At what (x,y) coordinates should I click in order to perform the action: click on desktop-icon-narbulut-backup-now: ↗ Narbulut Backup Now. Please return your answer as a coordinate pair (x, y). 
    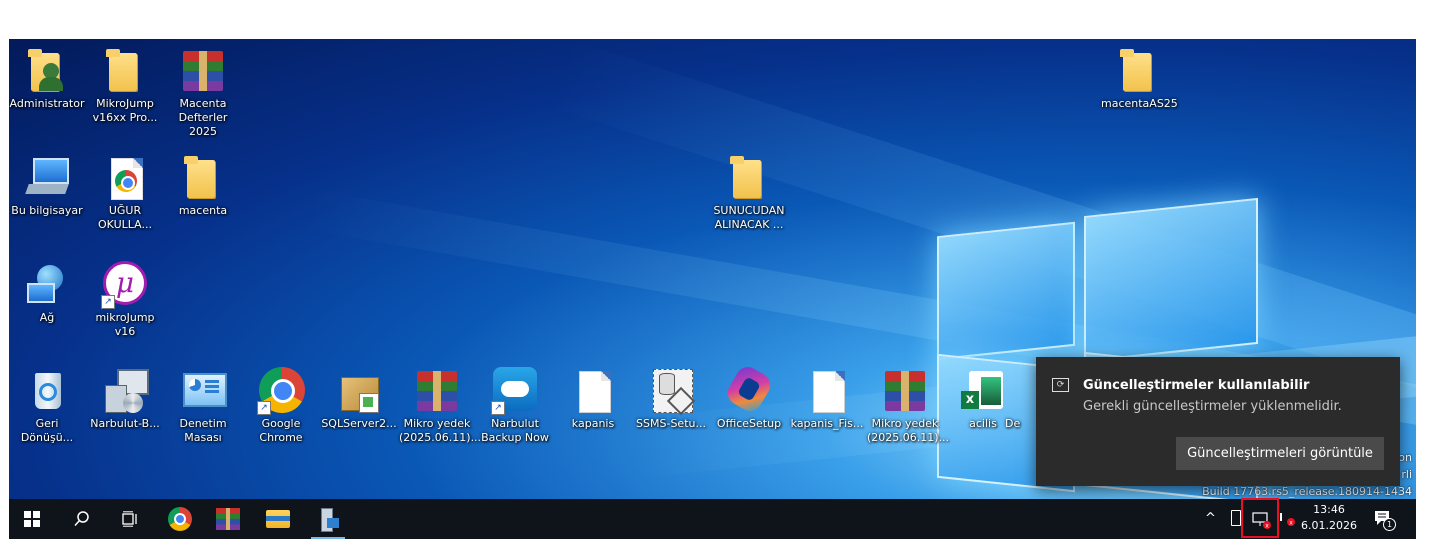
    Looking at the image, I should click on (515, 406).